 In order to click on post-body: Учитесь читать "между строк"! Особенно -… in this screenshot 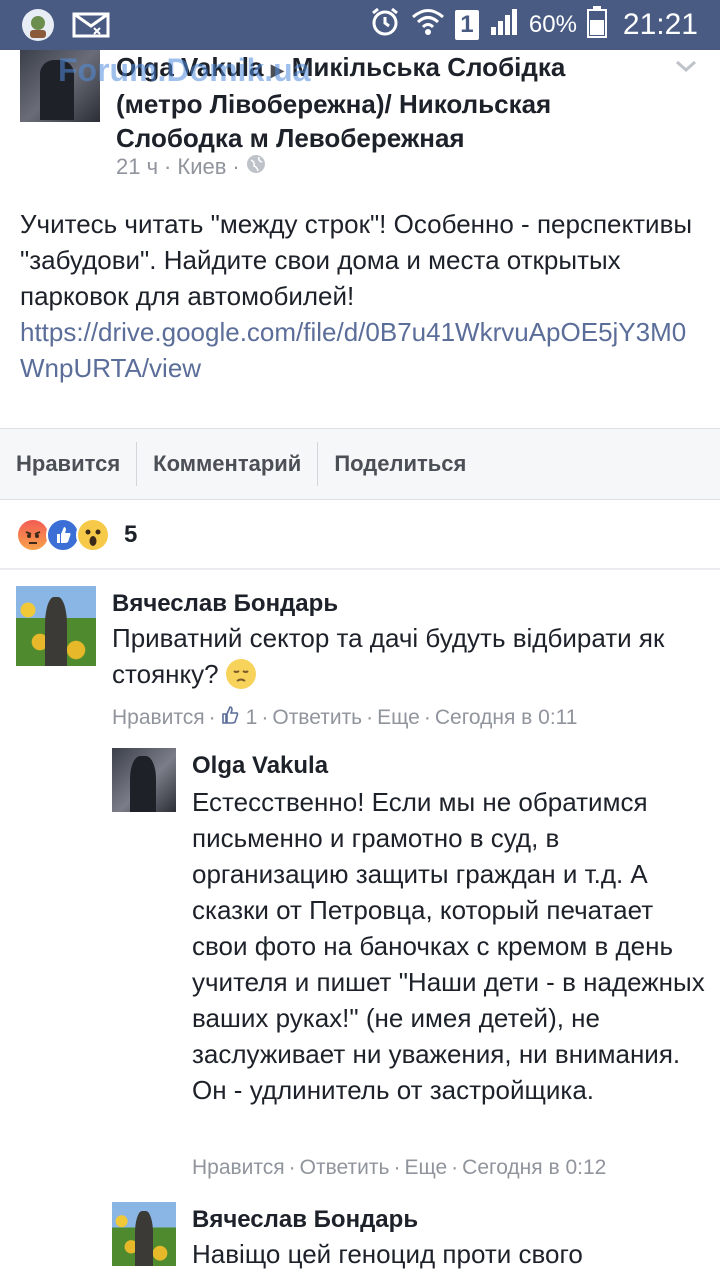, I will do `click(365, 296)`.